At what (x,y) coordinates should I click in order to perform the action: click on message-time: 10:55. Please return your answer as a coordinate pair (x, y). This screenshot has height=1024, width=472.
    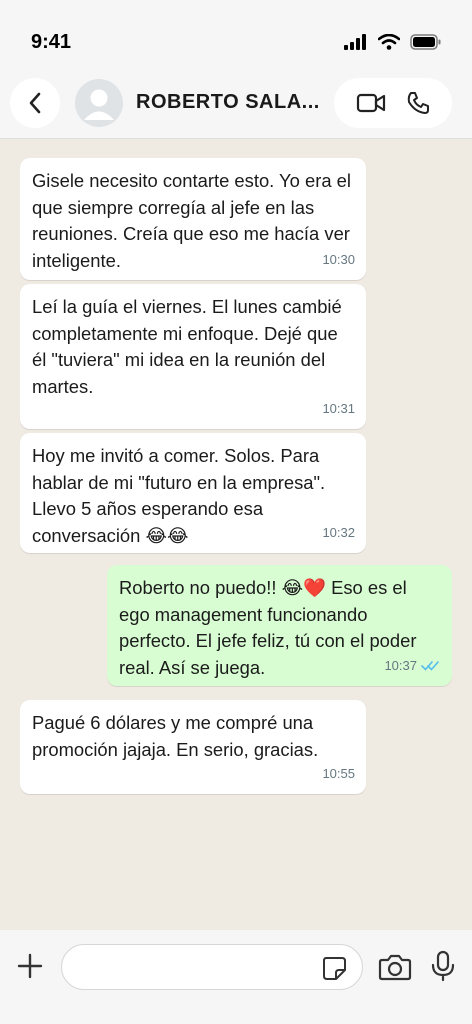
    Looking at the image, I should click on (338, 773).